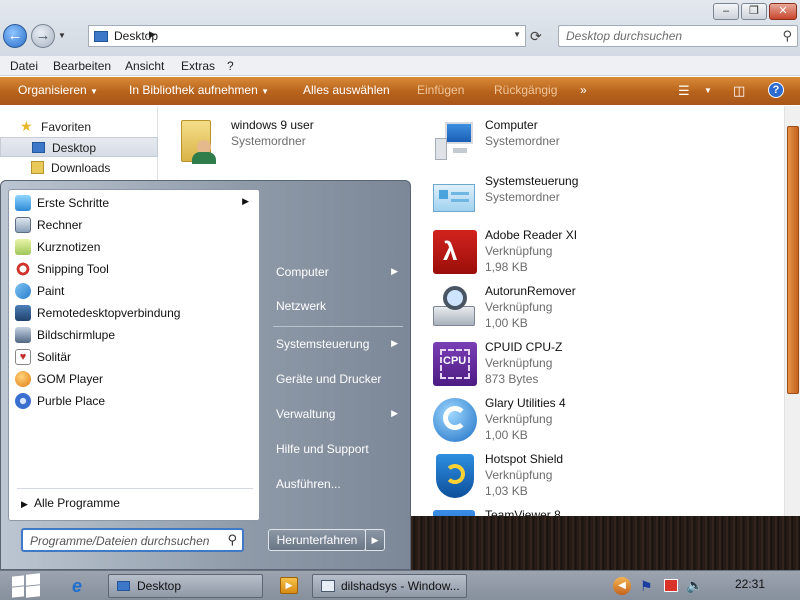  Describe the element at coordinates (132, 540) in the screenshot. I see `start-search-input: Programme/Dateien durchsuchen ⚲` at that location.